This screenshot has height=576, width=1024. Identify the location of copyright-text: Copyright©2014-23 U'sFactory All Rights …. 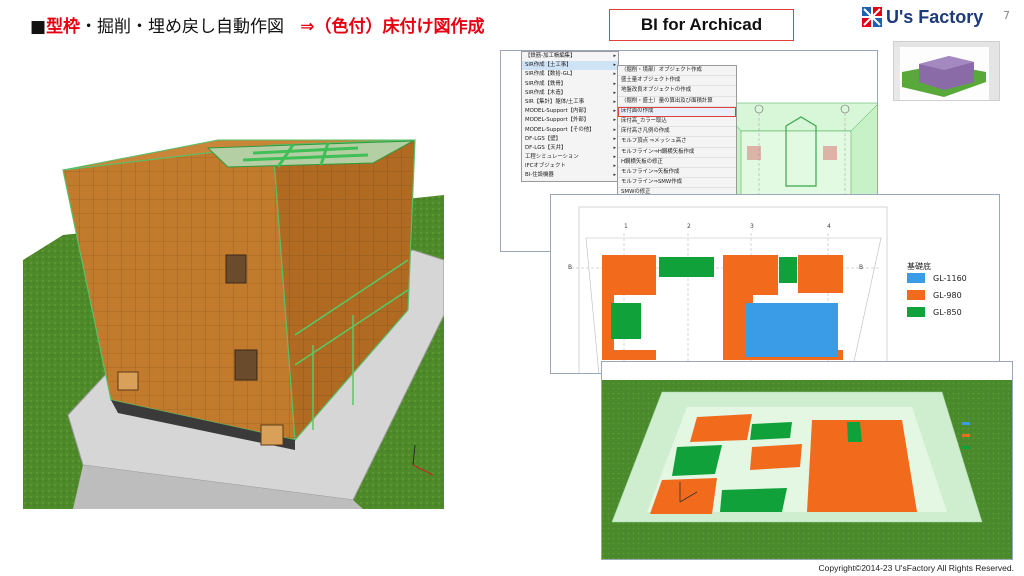
(916, 568).